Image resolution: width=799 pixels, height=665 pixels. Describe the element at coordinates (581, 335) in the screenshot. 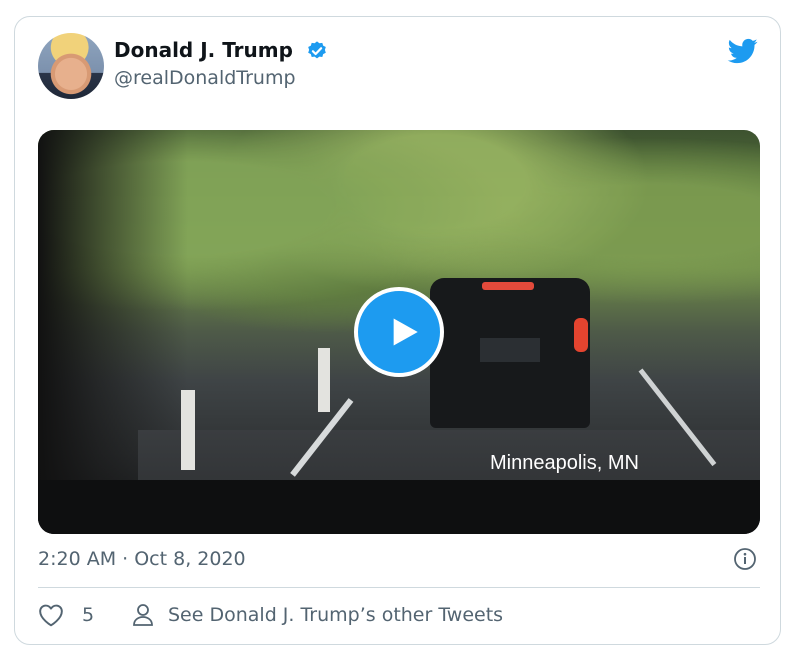

I see `car-tail-light` at that location.